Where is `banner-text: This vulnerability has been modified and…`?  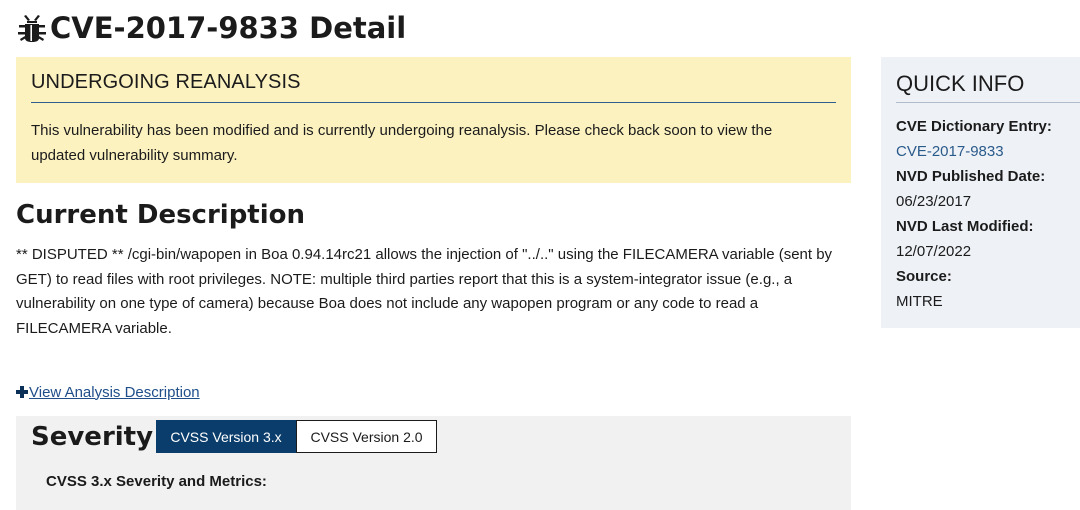 banner-text: This vulnerability has been modified and… is located at coordinates (402, 143).